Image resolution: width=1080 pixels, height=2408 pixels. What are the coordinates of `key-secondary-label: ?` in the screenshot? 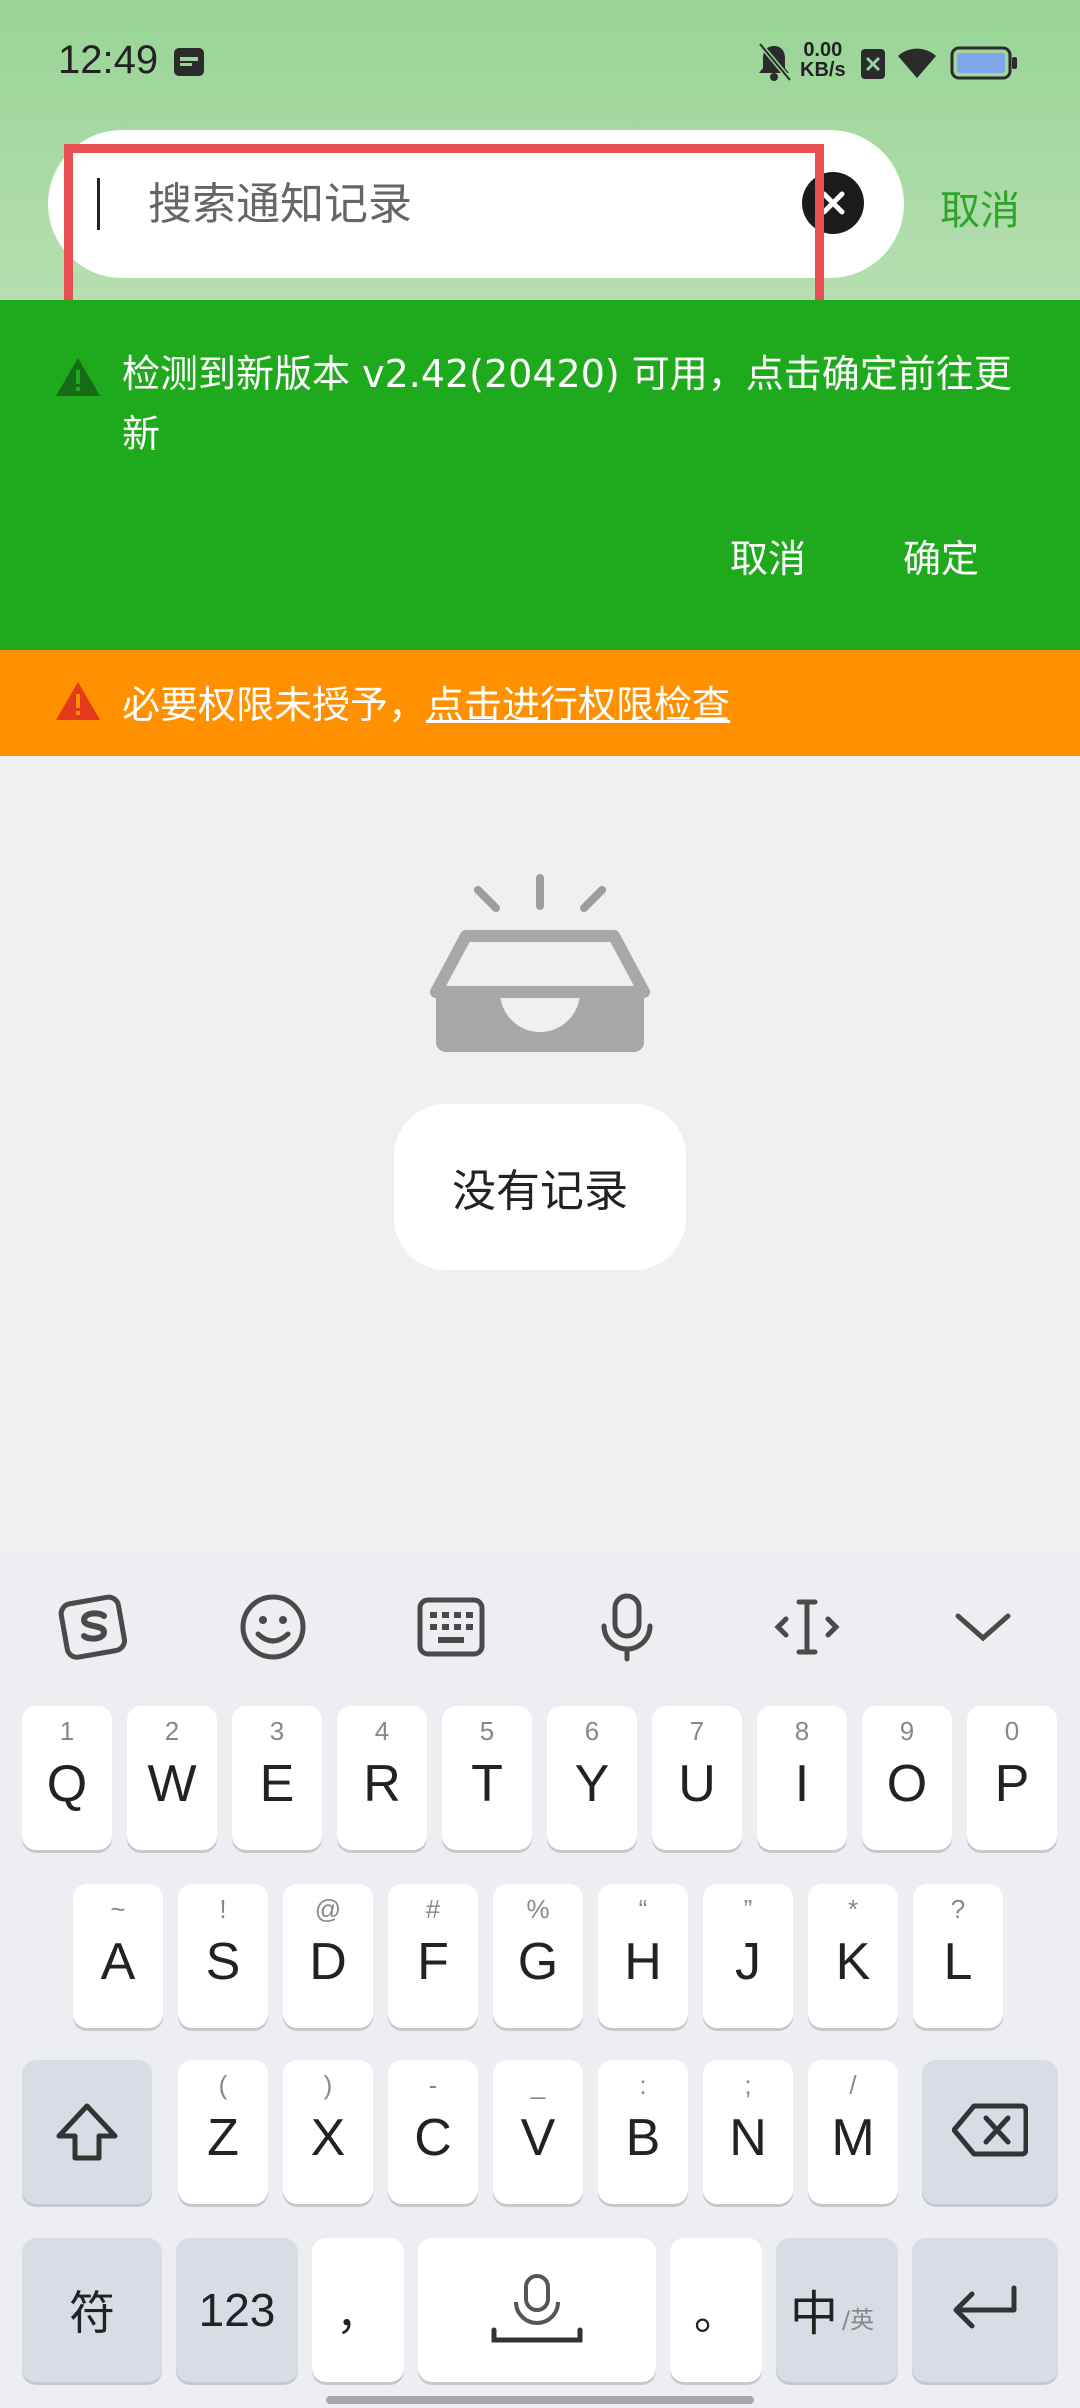 It's located at (958, 1909).